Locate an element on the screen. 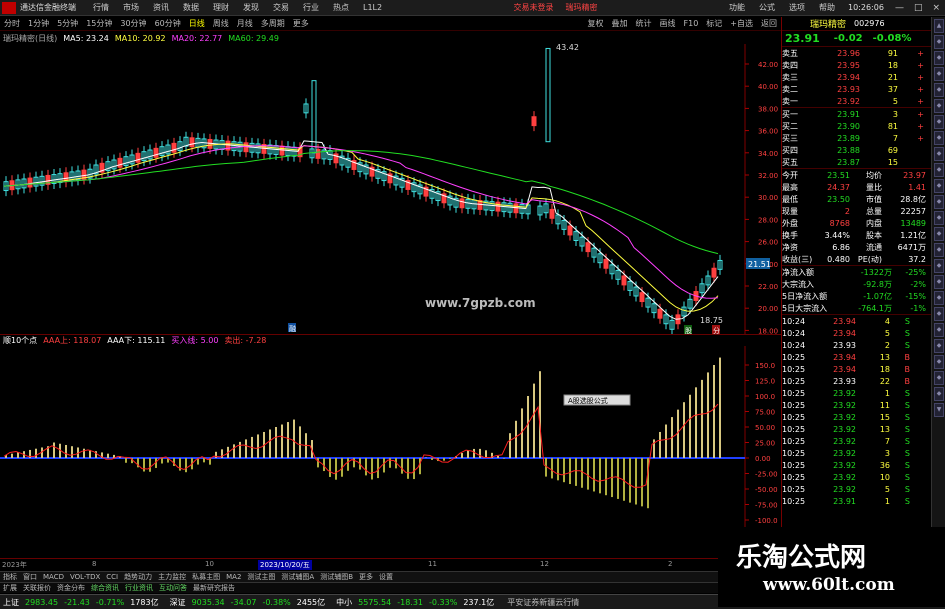 The width and height of the screenshot is (945, 609). flow-row: 5日大宗流入 -764.1万 -1% is located at coordinates (856, 308).